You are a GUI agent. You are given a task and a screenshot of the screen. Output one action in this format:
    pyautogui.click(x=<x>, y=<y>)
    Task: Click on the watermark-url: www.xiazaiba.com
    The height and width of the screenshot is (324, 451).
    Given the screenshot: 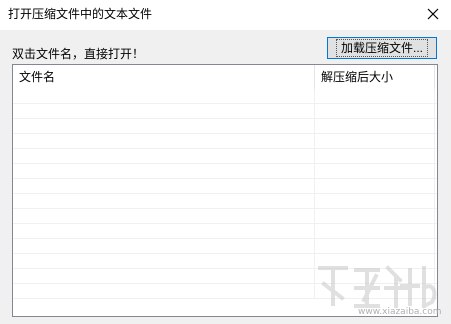 What is the action you would take?
    pyautogui.click(x=400, y=312)
    